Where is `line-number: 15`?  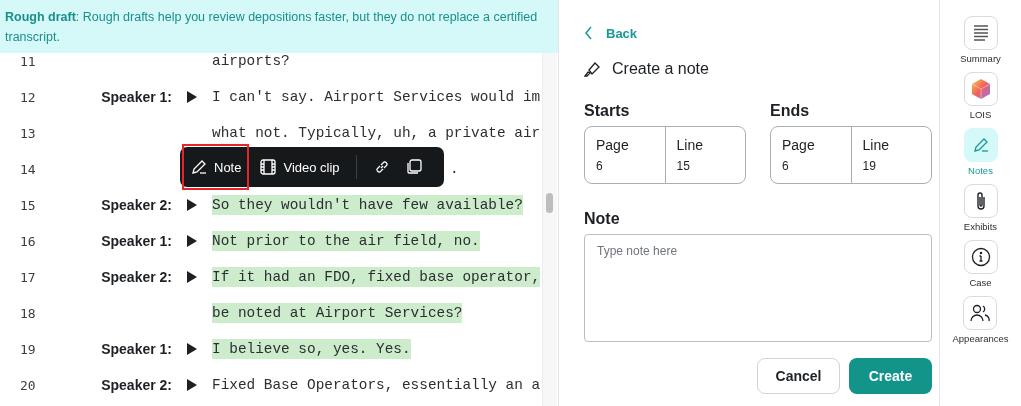 line-number: 15 is located at coordinates (28, 205).